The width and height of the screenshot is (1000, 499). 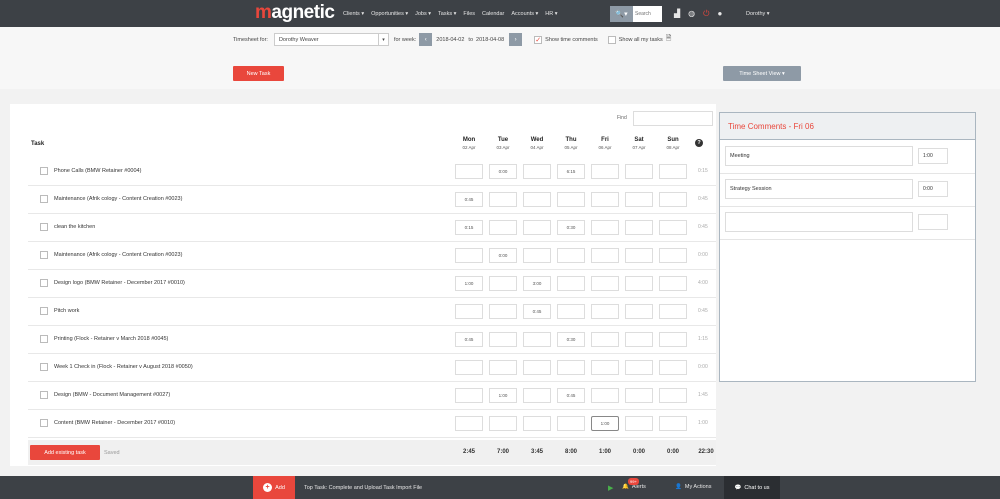 What do you see at coordinates (258, 73) in the screenshot?
I see `new-task-button: New Task` at bounding box center [258, 73].